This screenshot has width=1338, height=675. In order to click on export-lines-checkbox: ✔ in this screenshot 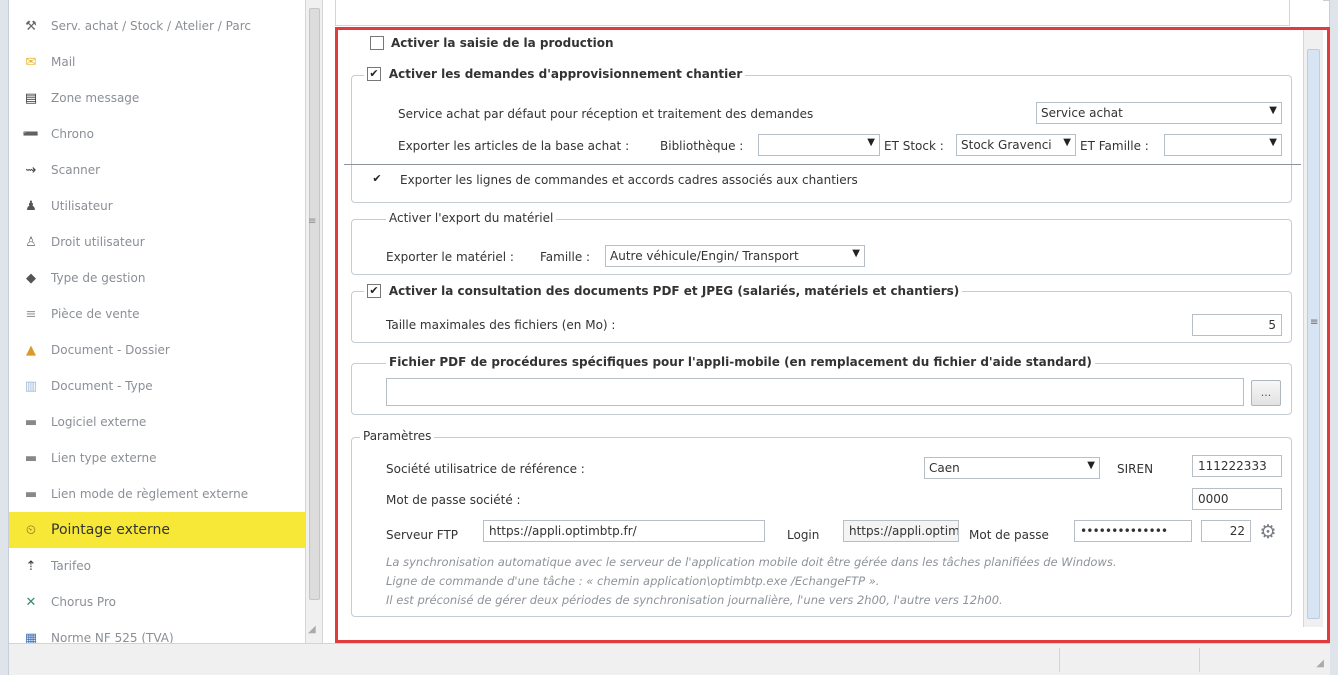, I will do `click(377, 179)`.